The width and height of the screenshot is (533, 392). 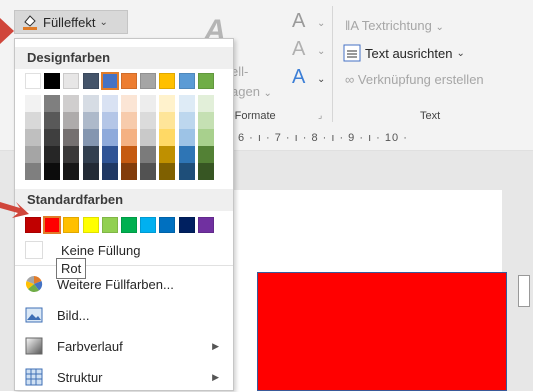 I want to click on submenu-arrow-icon: ▶, so click(x=215, y=376).